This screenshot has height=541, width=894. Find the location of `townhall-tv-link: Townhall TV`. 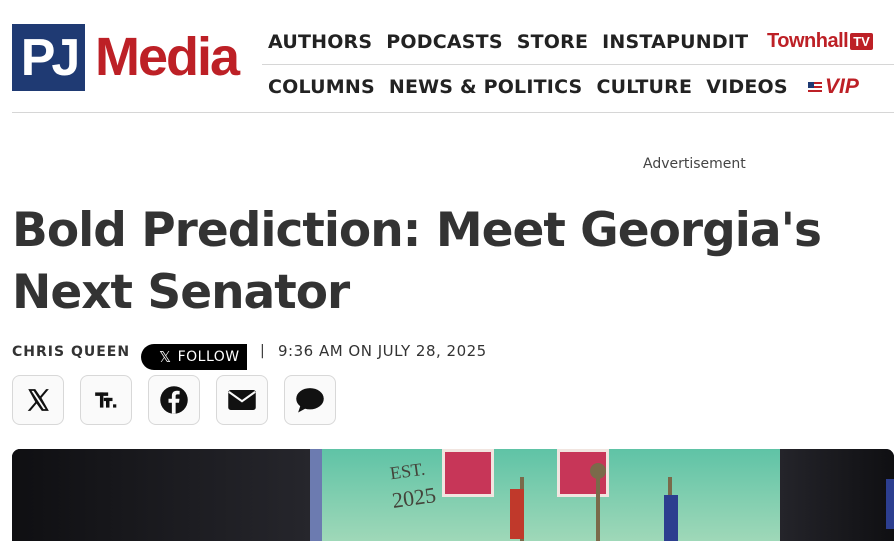

townhall-tv-link: Townhall TV is located at coordinates (820, 41).